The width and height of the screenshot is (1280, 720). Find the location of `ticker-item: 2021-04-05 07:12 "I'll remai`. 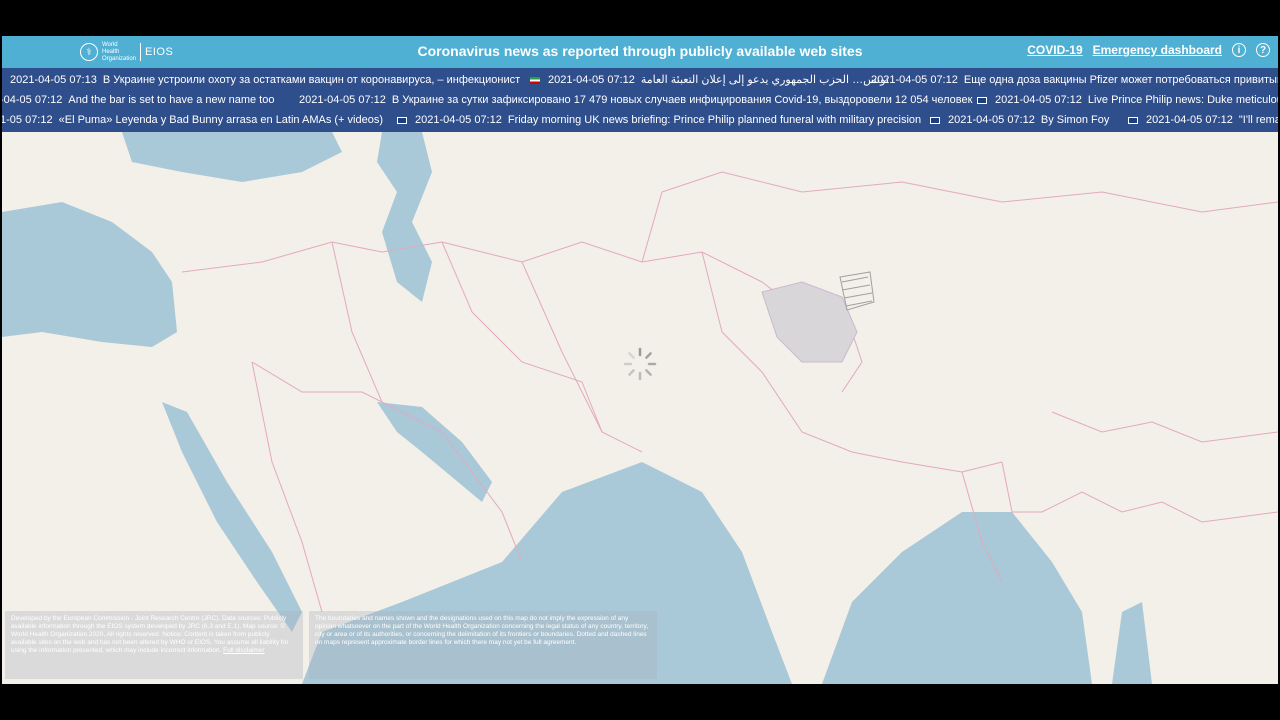

ticker-item: 2021-04-05 07:12 "I'll remai is located at coordinates (1203, 120).